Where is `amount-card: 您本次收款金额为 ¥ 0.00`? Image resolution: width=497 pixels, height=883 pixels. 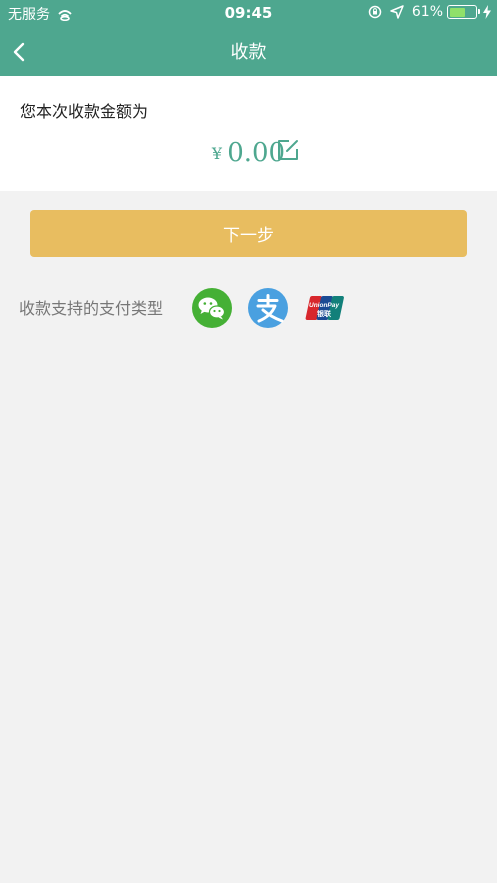
amount-card: 您本次收款金额为 ¥ 0.00 is located at coordinates (248, 133).